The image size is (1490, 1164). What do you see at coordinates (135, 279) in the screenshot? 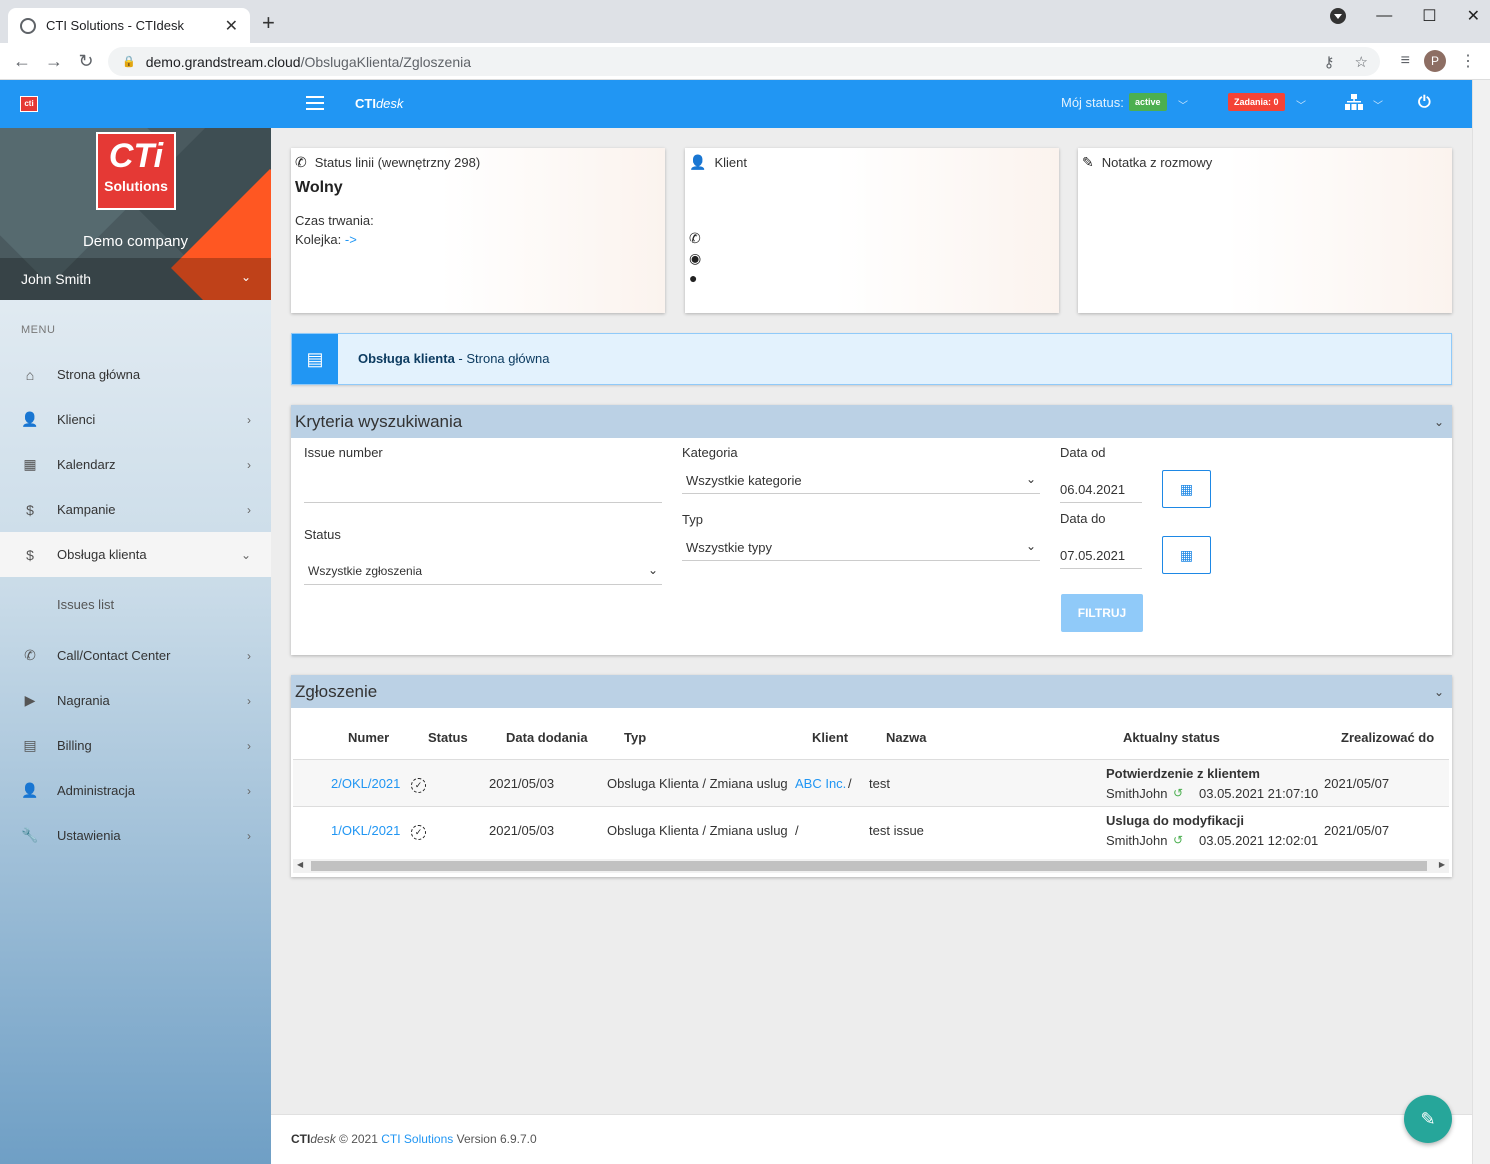
I see `user-menu: John Smith ⌄` at bounding box center [135, 279].